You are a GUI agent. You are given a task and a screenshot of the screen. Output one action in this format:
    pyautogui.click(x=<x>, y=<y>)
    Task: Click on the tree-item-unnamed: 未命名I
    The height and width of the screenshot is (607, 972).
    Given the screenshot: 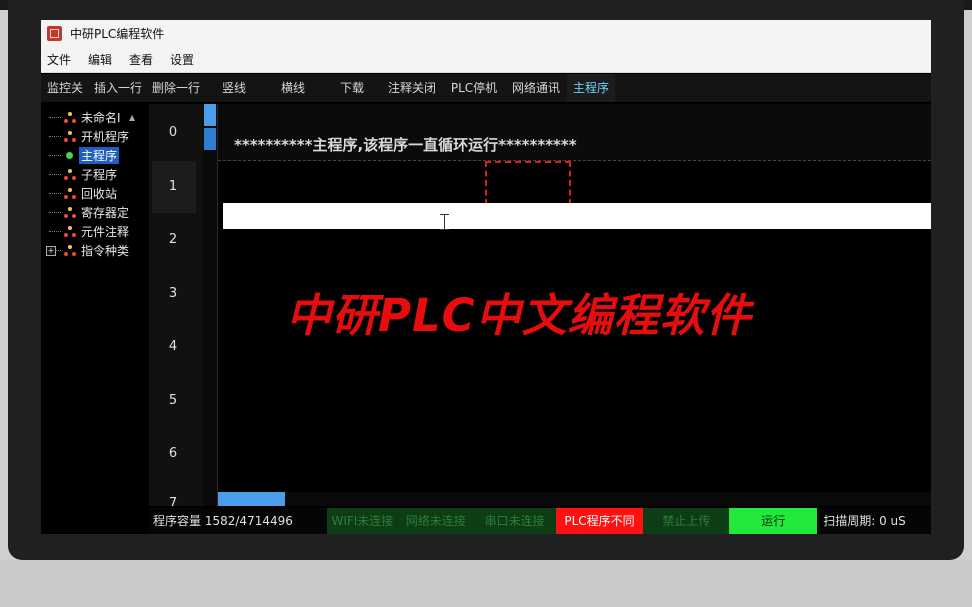 What is the action you would take?
    pyautogui.click(x=85, y=117)
    